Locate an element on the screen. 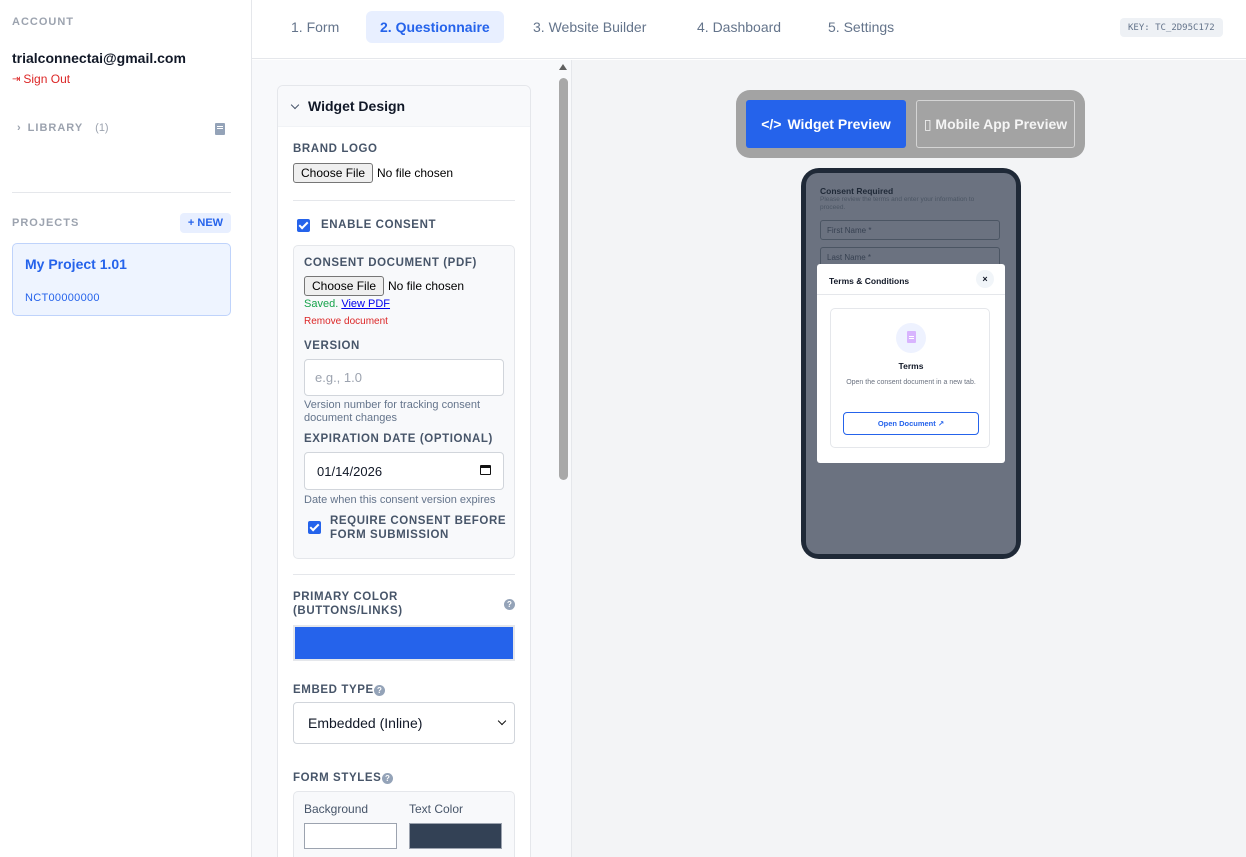 This screenshot has height=857, width=1246. terms-title: Terms is located at coordinates (911, 366).